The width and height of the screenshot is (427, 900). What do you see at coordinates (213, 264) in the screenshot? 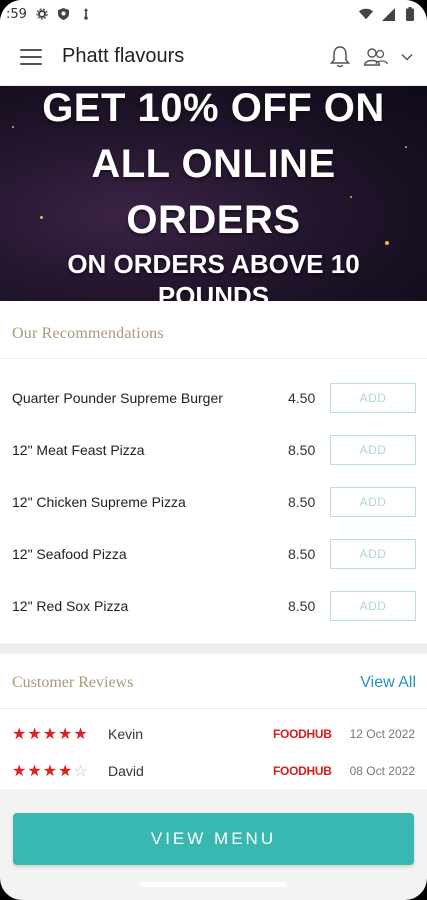
I see `banner-subline-1: ON ORDERS ABOVE 10` at bounding box center [213, 264].